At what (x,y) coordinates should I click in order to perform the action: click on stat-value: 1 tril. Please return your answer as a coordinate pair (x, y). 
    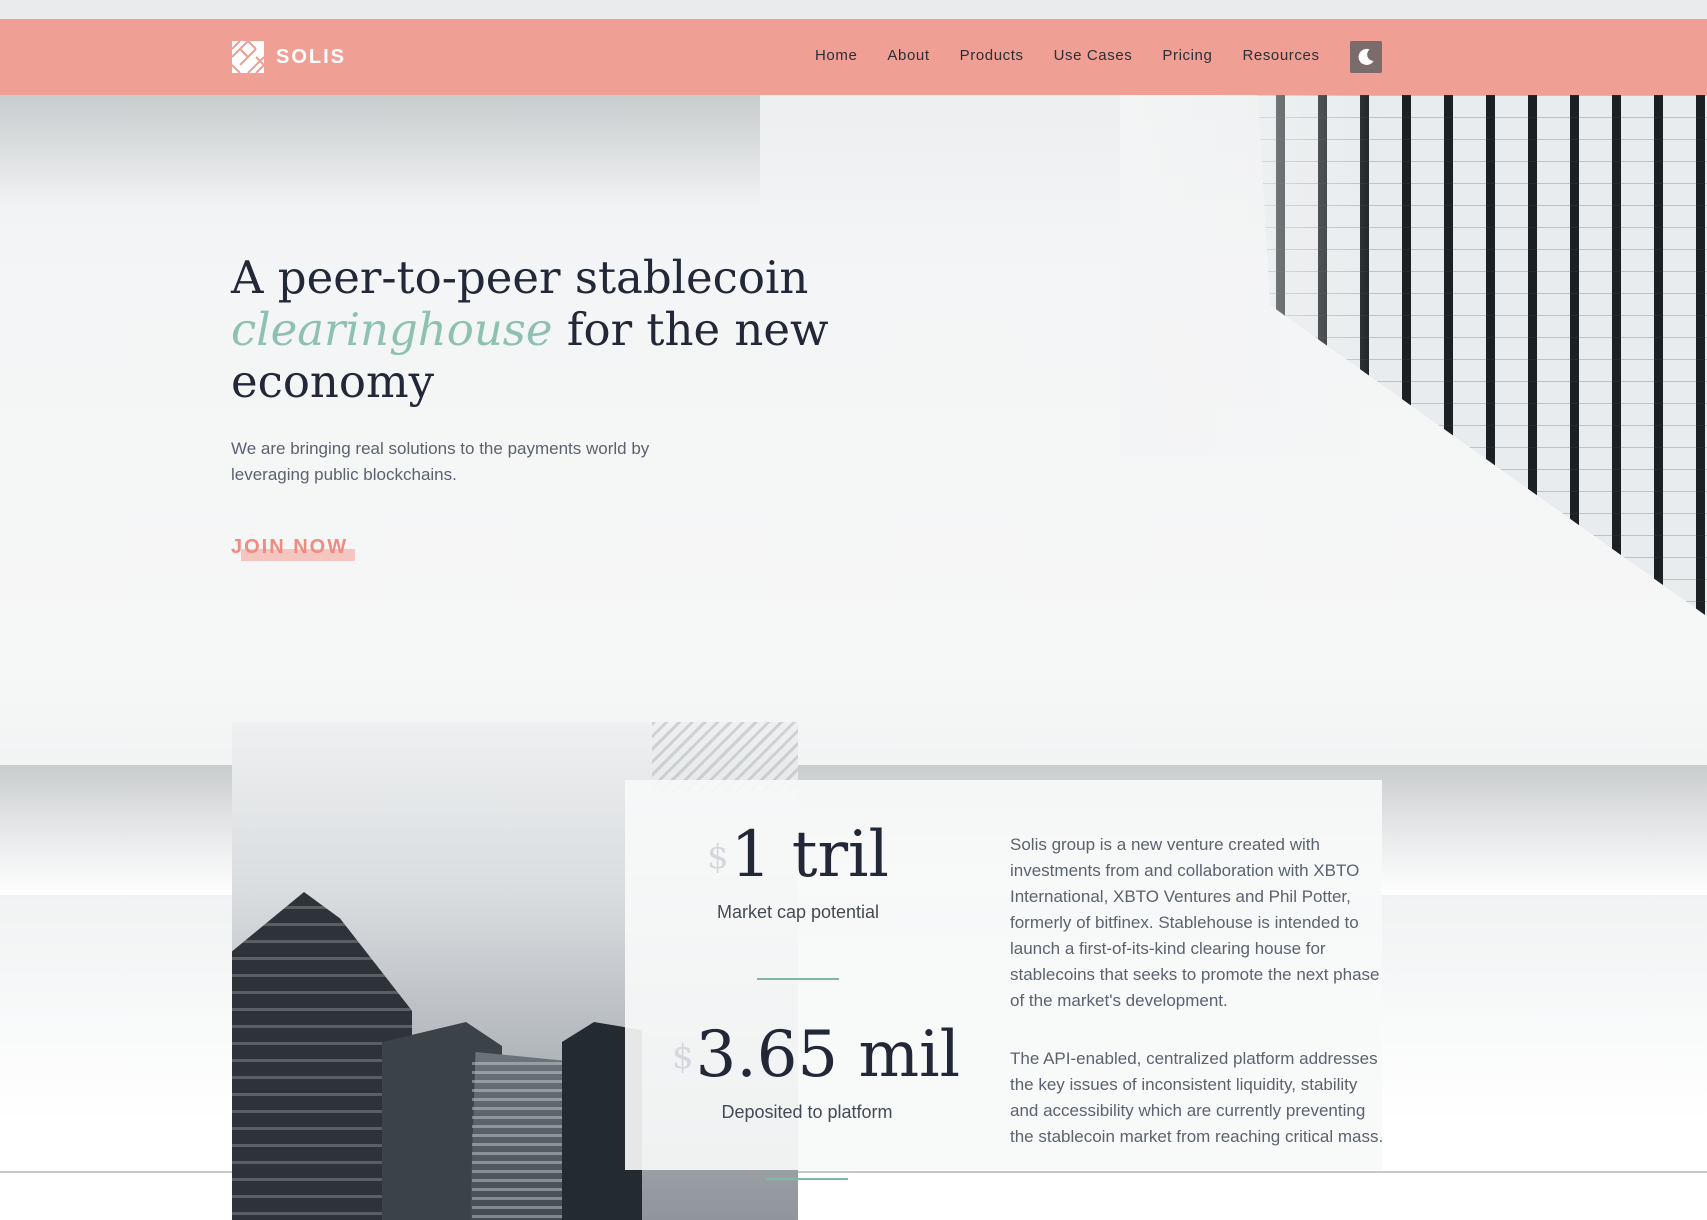
    Looking at the image, I should click on (809, 855).